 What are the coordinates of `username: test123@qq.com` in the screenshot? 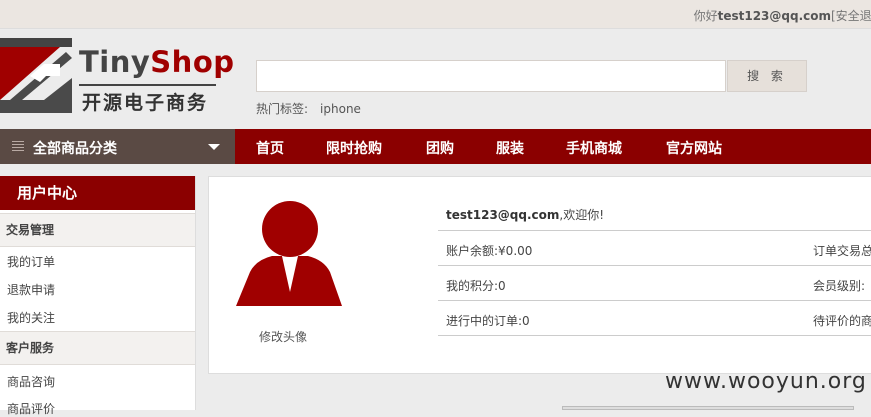 It's located at (774, 16).